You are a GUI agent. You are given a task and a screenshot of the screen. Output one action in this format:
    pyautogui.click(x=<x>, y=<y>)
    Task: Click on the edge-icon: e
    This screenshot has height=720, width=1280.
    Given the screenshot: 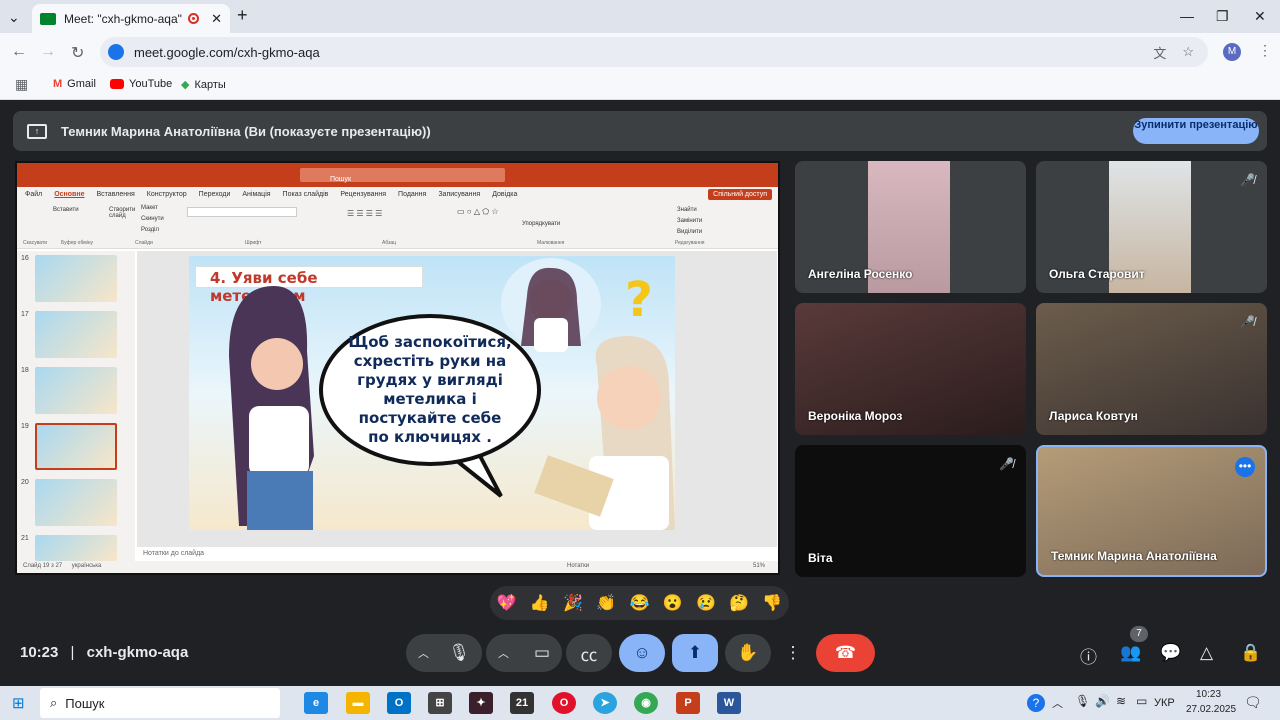 What is the action you would take?
    pyautogui.click(x=316, y=703)
    